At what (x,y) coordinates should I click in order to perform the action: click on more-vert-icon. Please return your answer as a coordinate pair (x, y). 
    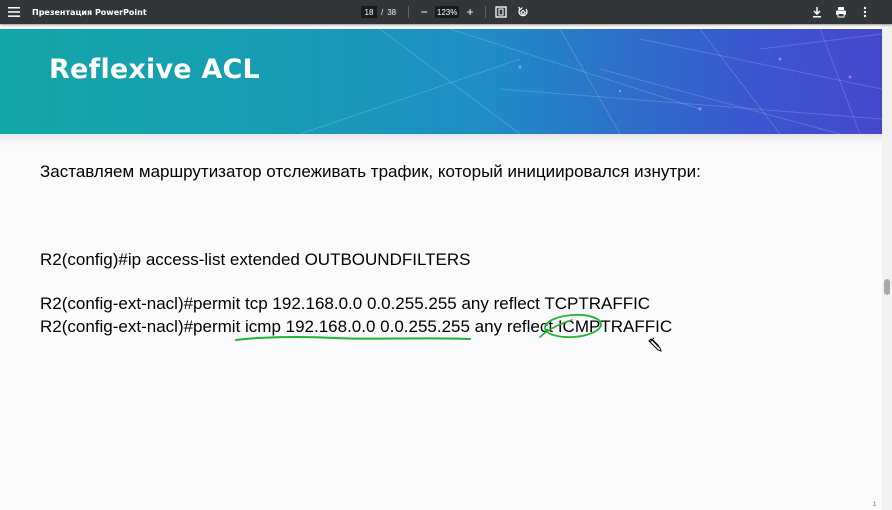
    Looking at the image, I should click on (865, 12).